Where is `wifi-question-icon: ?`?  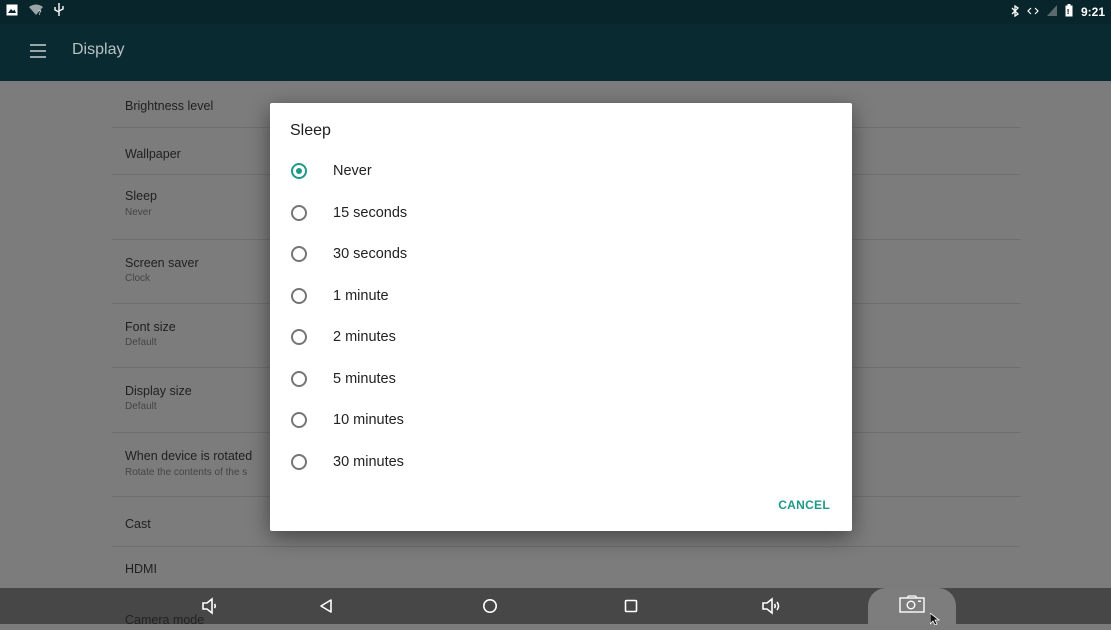
wifi-question-icon: ? is located at coordinates (36, 12).